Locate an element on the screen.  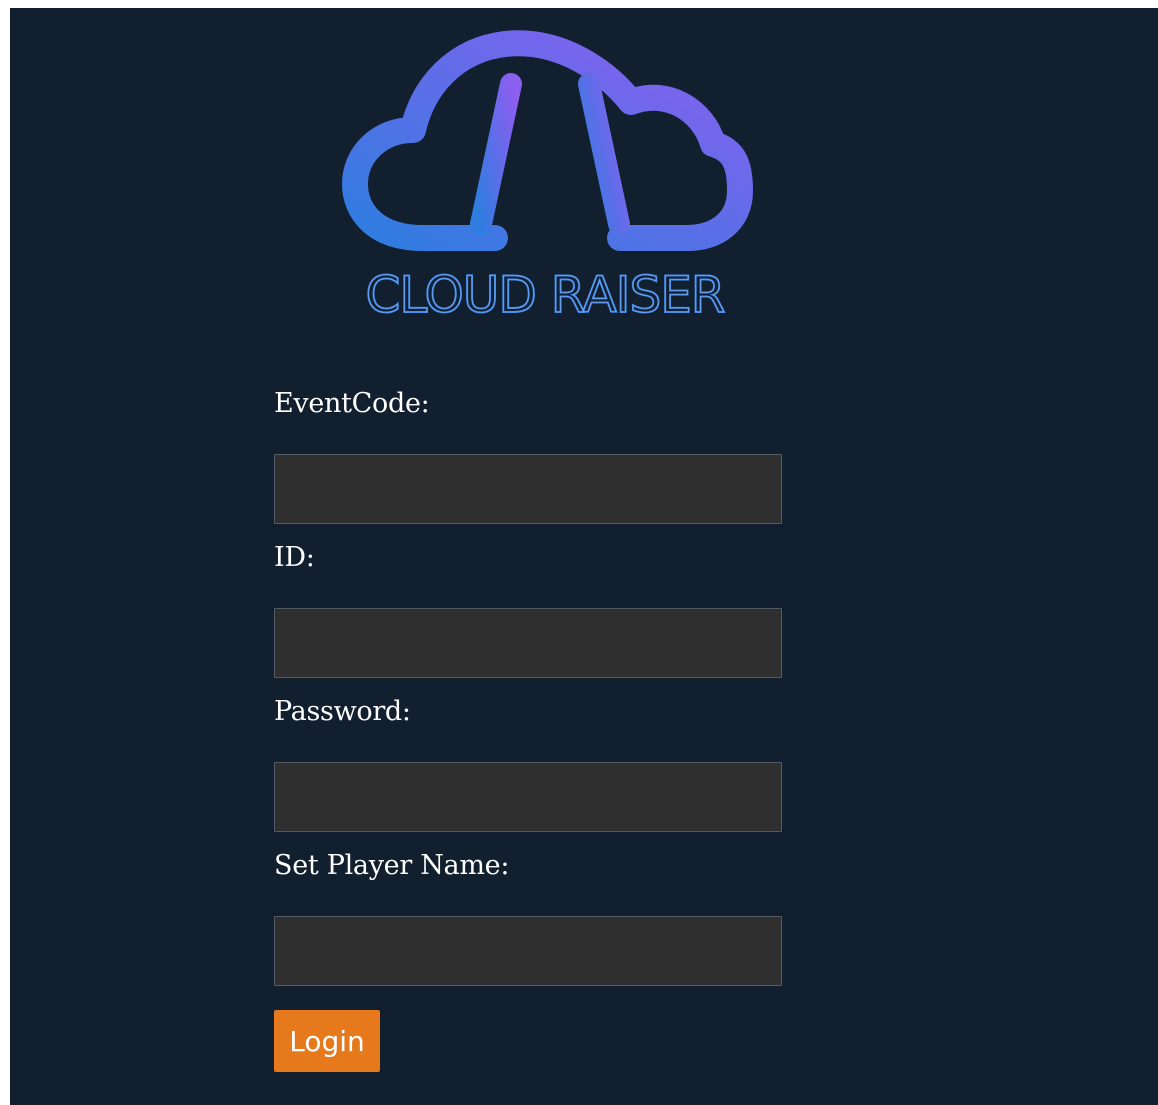
eventcode-input is located at coordinates (528, 489).